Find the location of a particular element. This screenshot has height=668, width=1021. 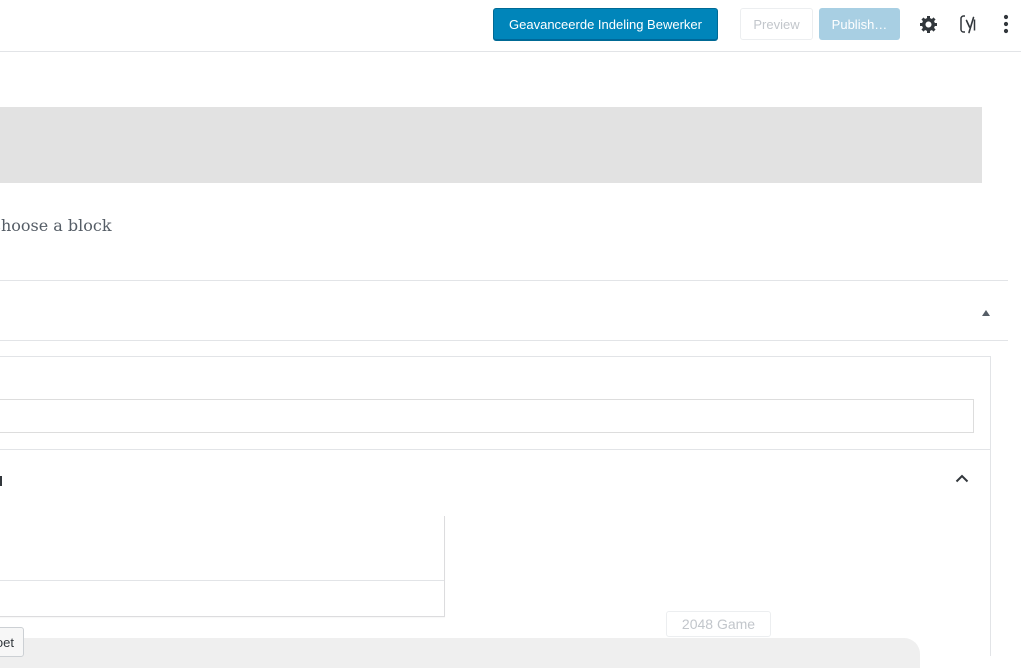

game-tooltip: 2048 Game is located at coordinates (718, 624).